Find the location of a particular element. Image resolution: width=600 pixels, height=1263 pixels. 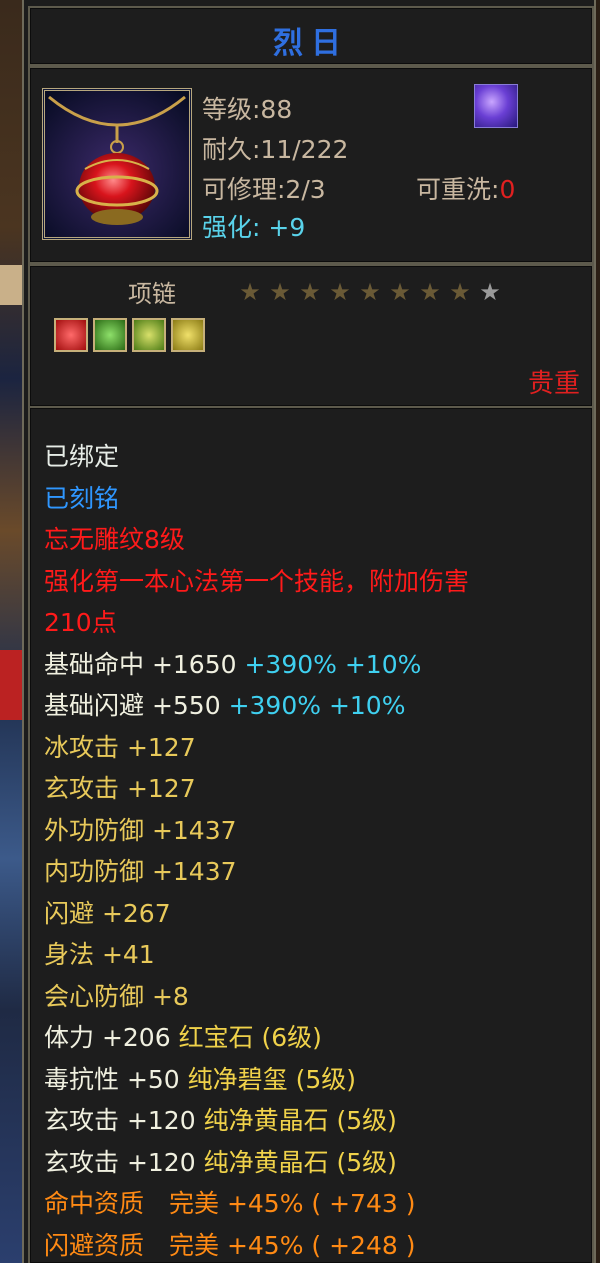

attribute-line: 闪避 +267 is located at coordinates (313, 914).